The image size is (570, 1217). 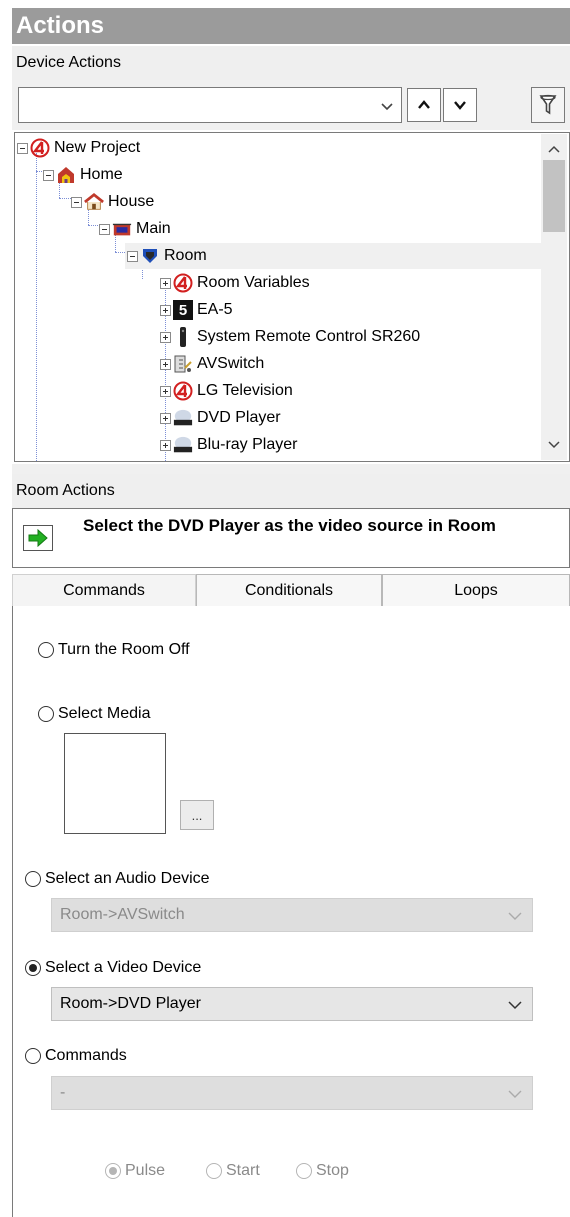 I want to click on tree-item-label: Home, so click(x=101, y=174).